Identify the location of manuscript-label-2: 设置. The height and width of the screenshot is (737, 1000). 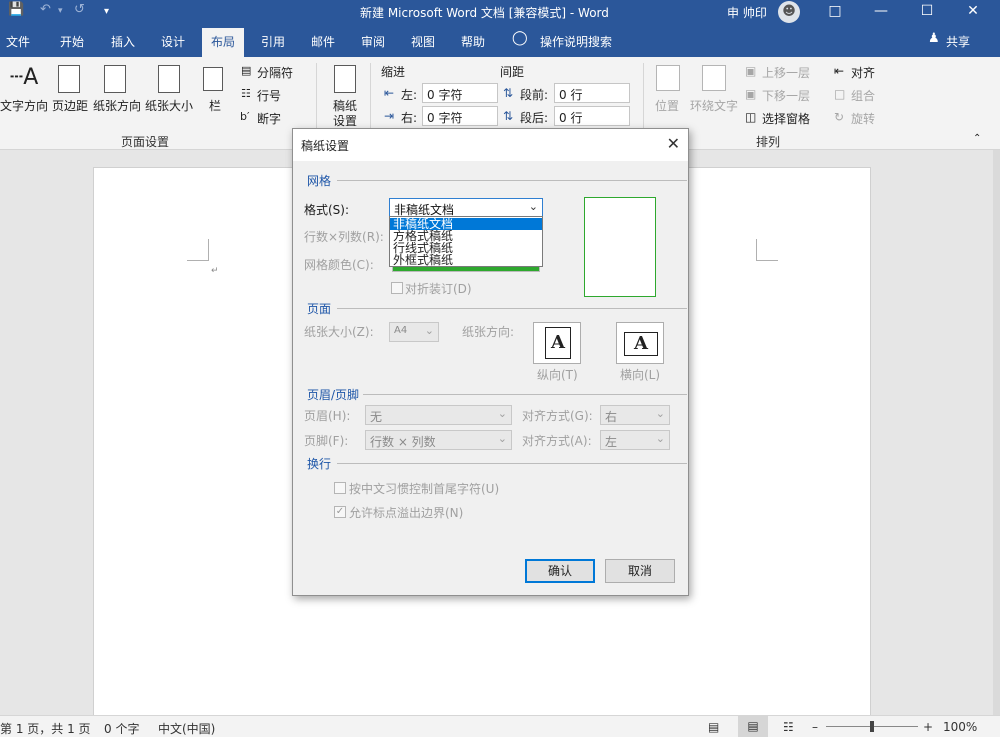
(345, 120).